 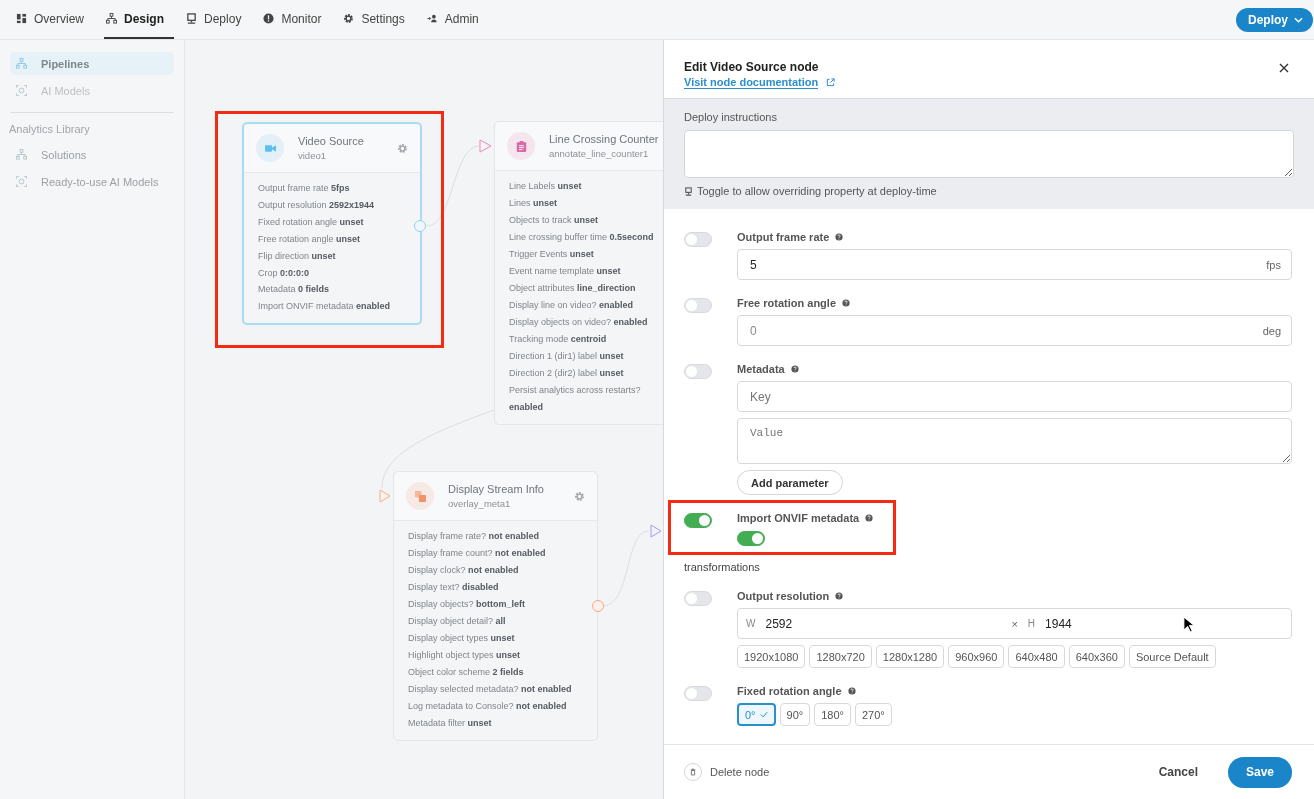 I want to click on node-property: Direction 2 (dir2) label unset, so click(x=567, y=373).